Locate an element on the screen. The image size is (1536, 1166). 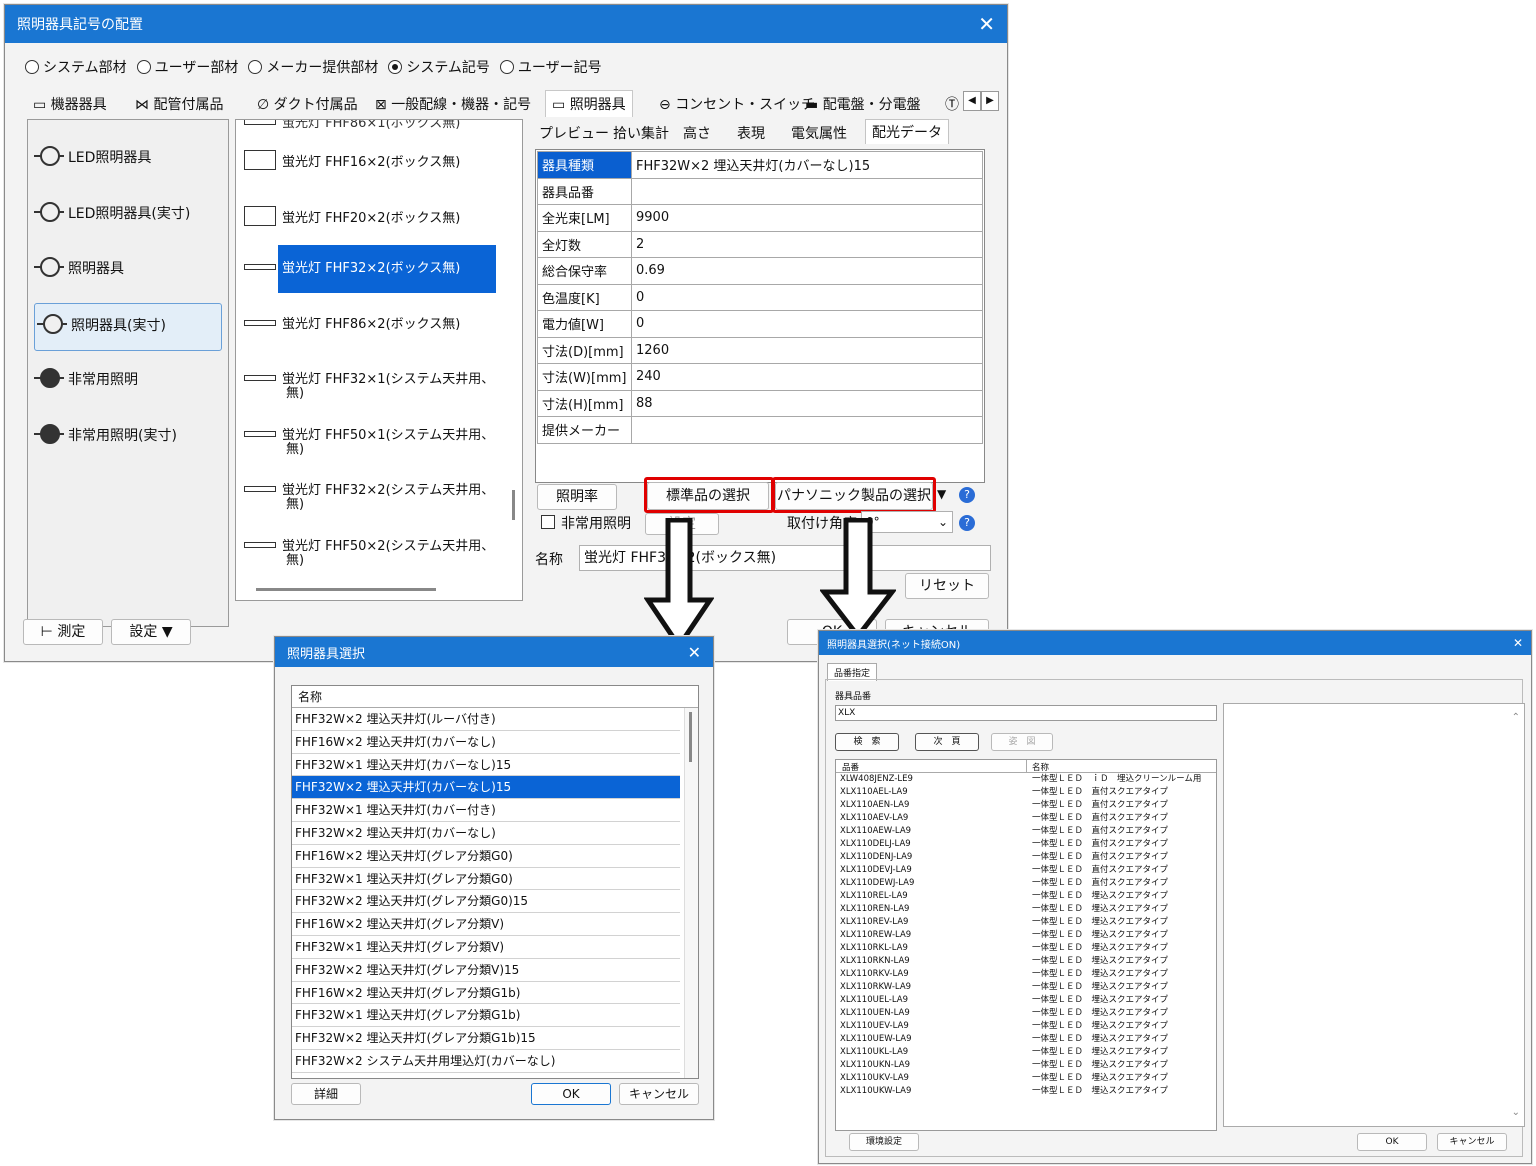
list-vscrollbar is located at coordinates (513, 505).